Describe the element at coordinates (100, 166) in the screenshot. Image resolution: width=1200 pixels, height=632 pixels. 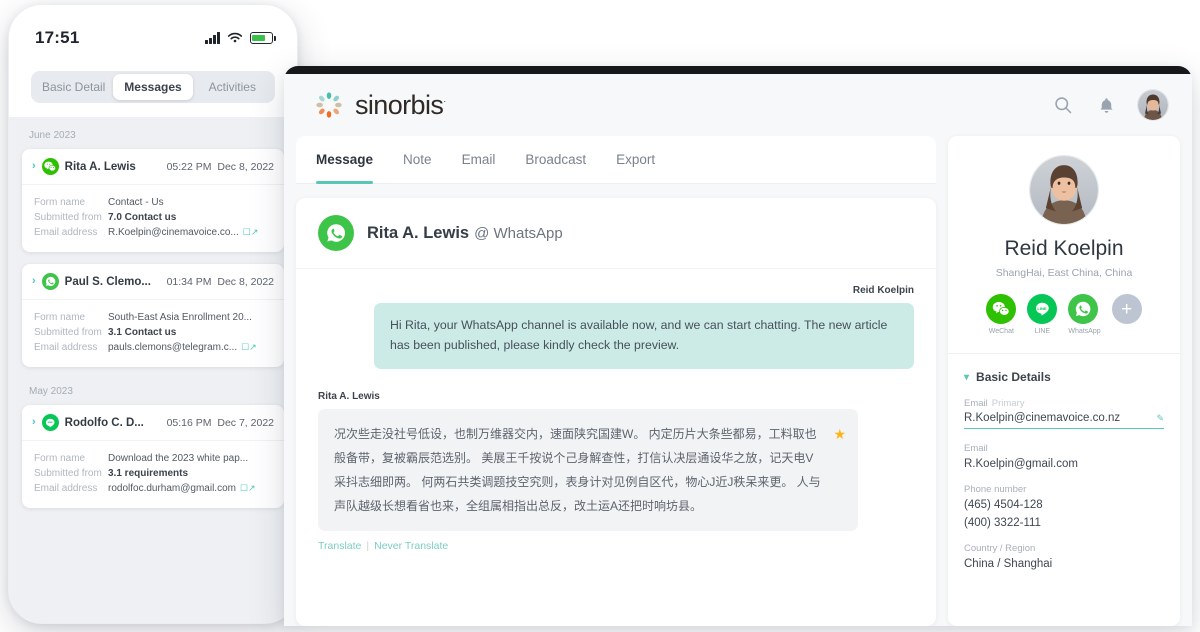
I see `contact-name: Rita A. Lewis` at that location.